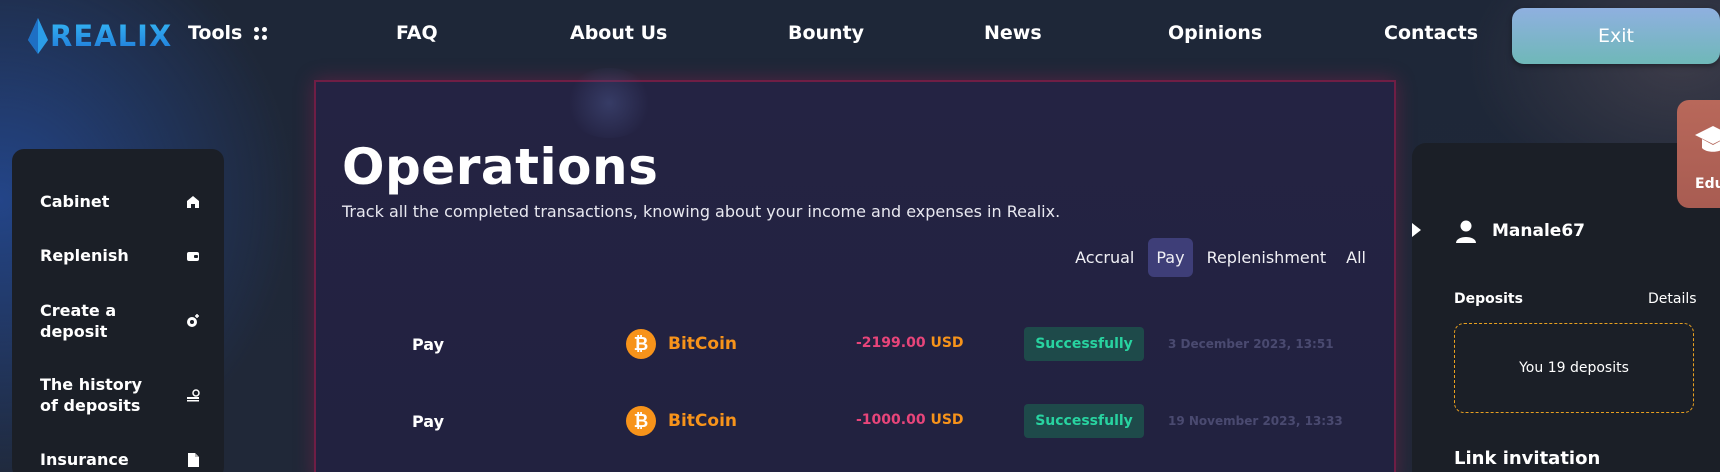  Describe the element at coordinates (1538, 231) in the screenshot. I see `username: Manale67` at that location.